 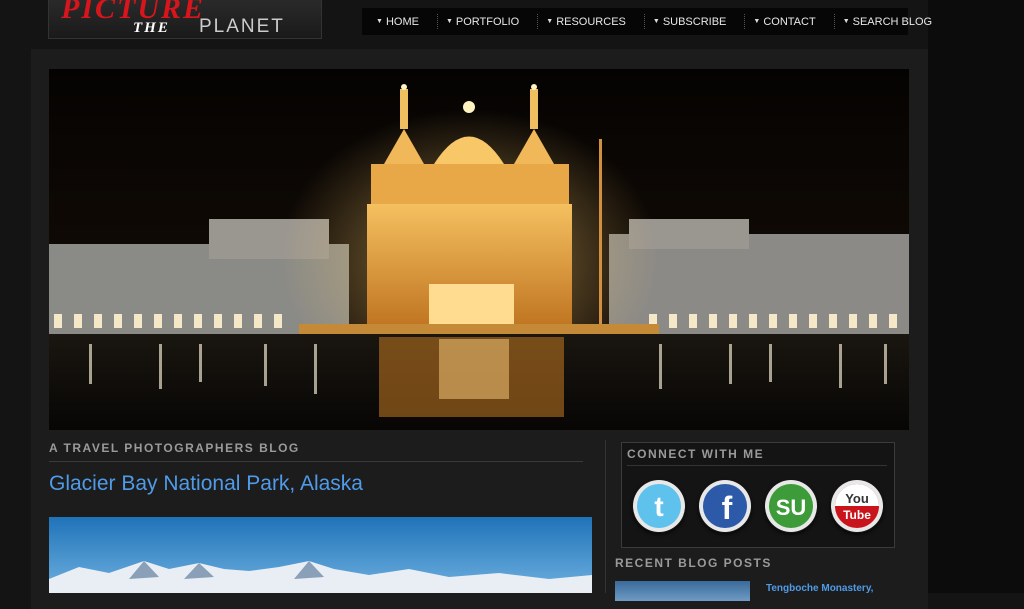 I want to click on facebook-button: f, so click(x=725, y=506).